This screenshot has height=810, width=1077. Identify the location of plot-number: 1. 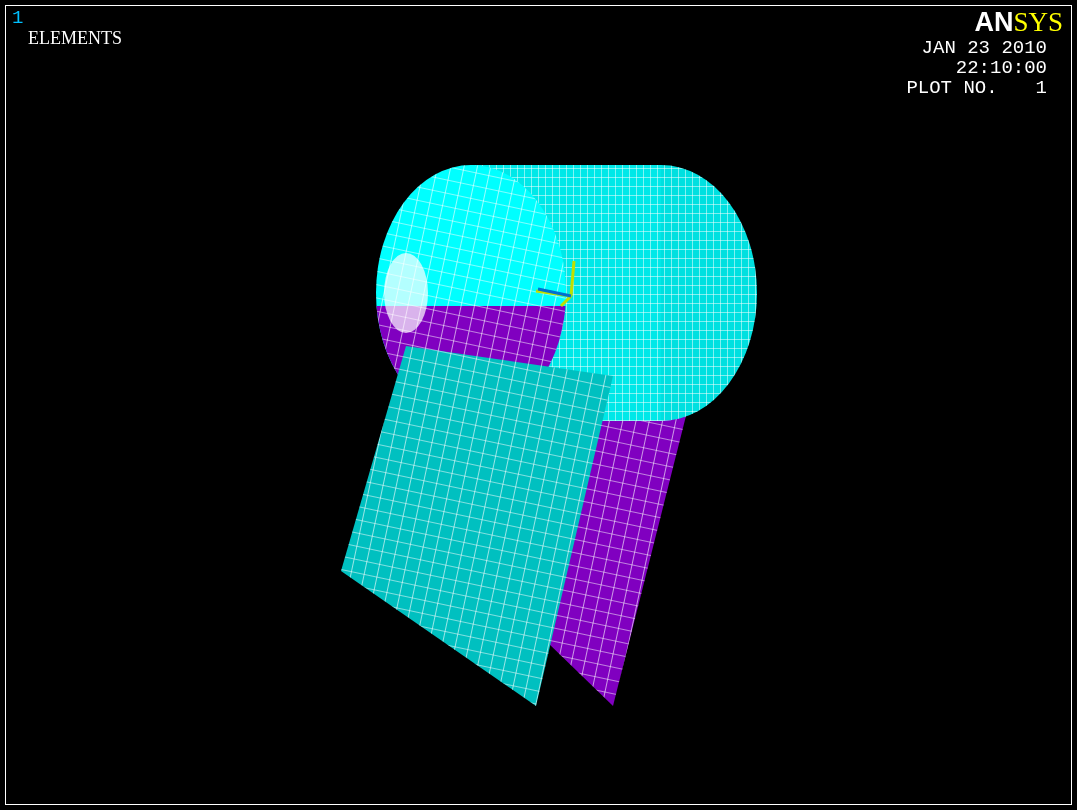
(1041, 88).